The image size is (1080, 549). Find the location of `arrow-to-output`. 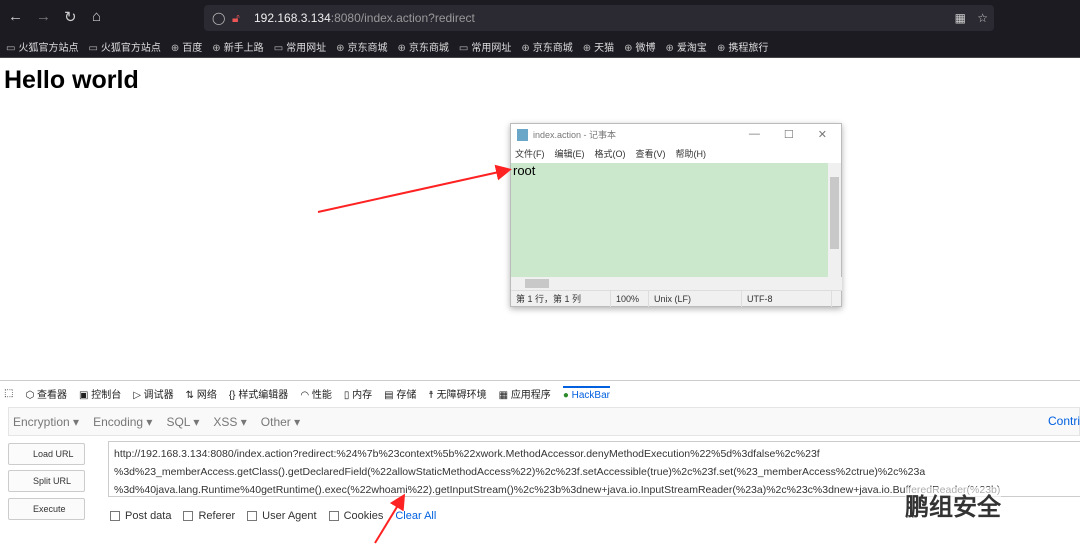

arrow-to-output is located at coordinates (414, 188).